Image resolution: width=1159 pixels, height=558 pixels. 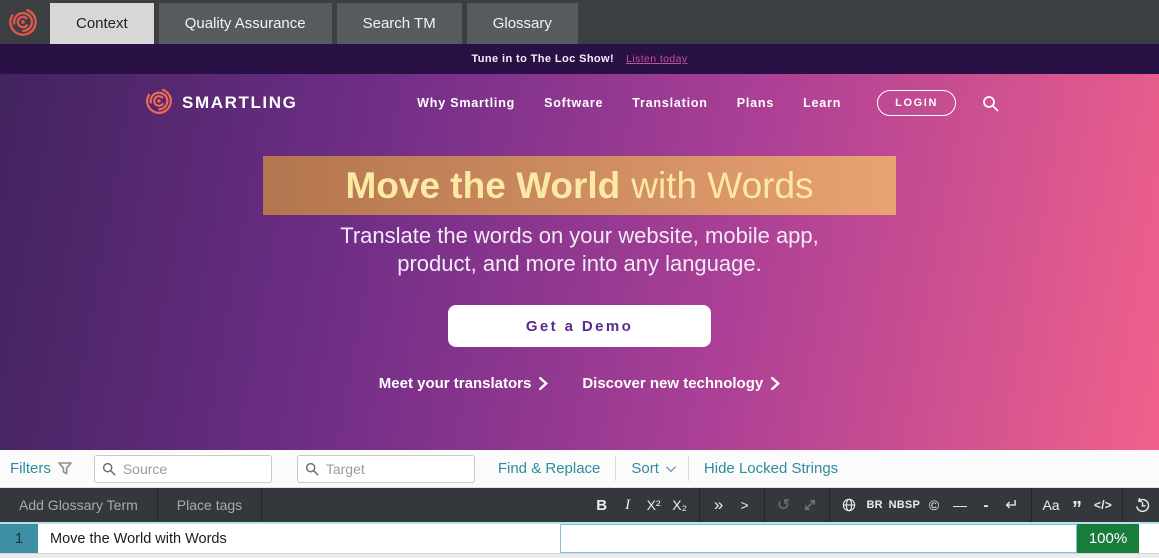 I want to click on site-brand: SMARTLING, so click(x=221, y=103).